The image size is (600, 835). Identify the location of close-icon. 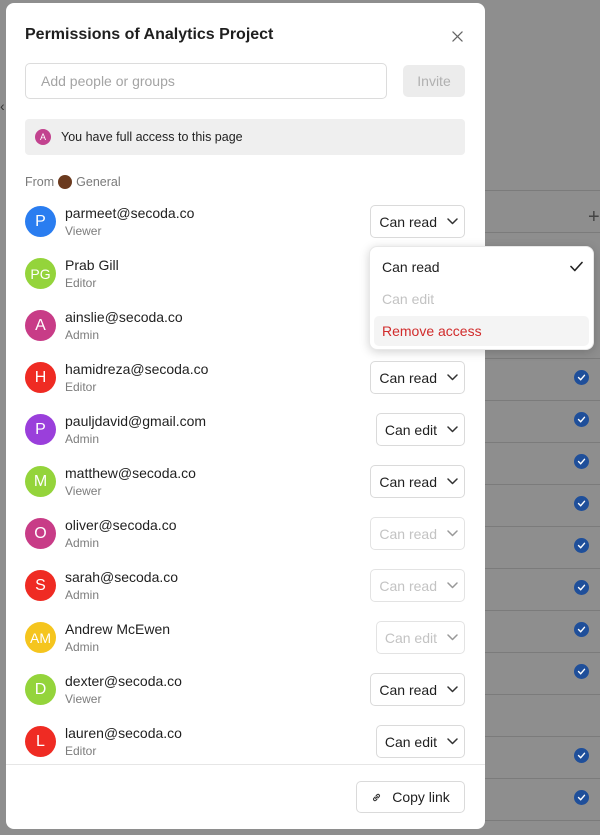
(457, 36).